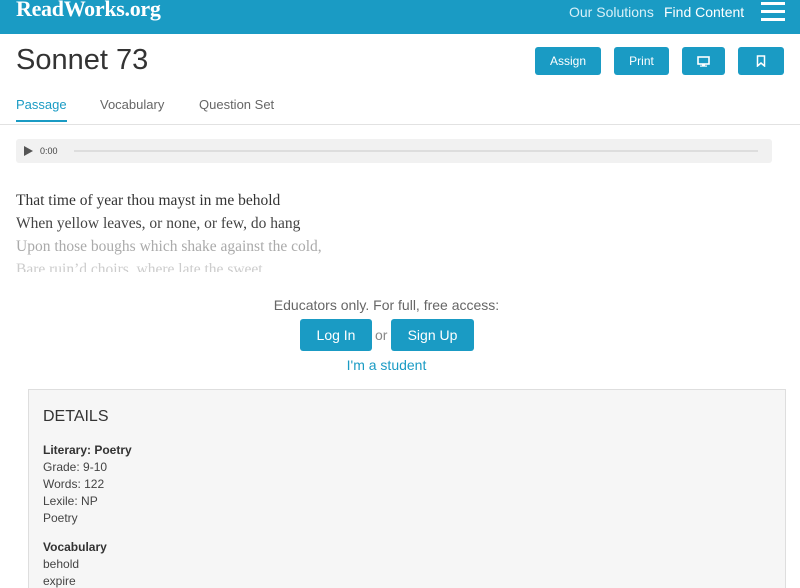 This screenshot has height=588, width=800. Describe the element at coordinates (88, 11) in the screenshot. I see `readworks-logo: ReadWorks.org` at that location.